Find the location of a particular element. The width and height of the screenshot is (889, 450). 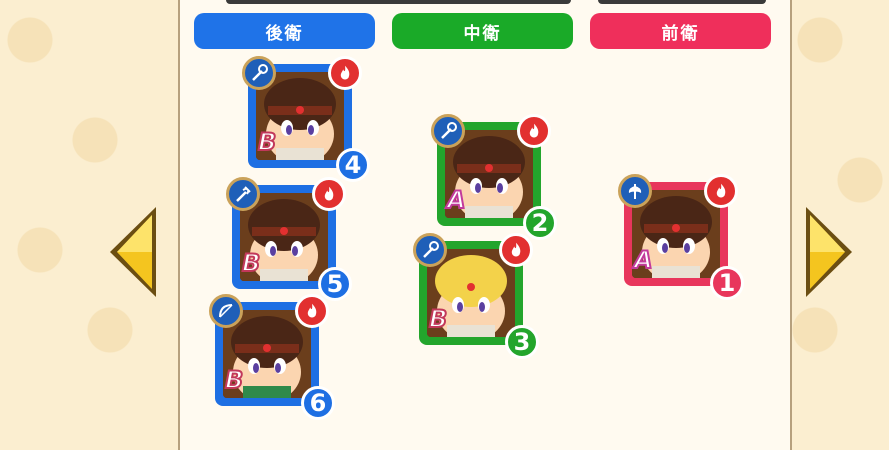

bow-icon is located at coordinates (226, 311).